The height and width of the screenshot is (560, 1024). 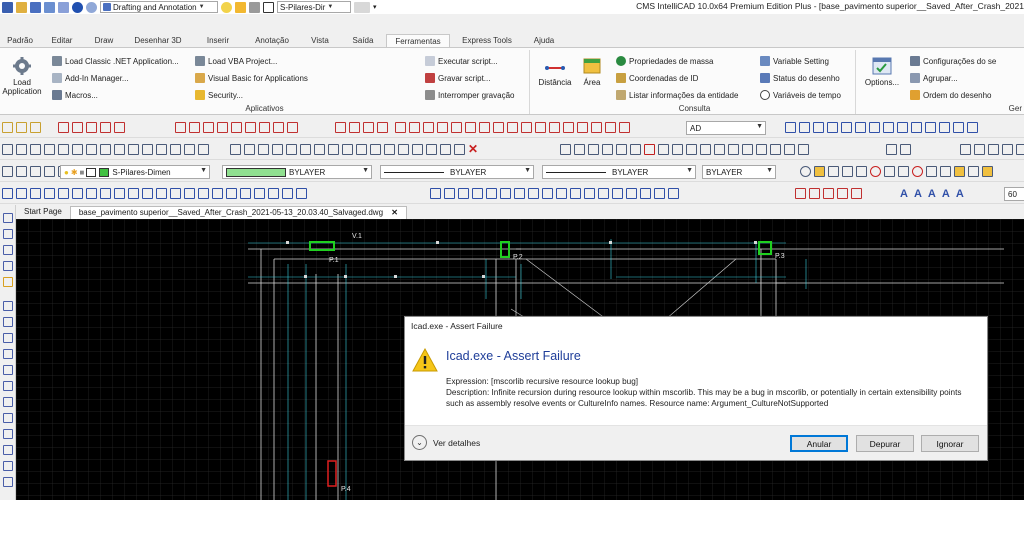 I want to click on osnap-center-icon, so click(x=91, y=127).